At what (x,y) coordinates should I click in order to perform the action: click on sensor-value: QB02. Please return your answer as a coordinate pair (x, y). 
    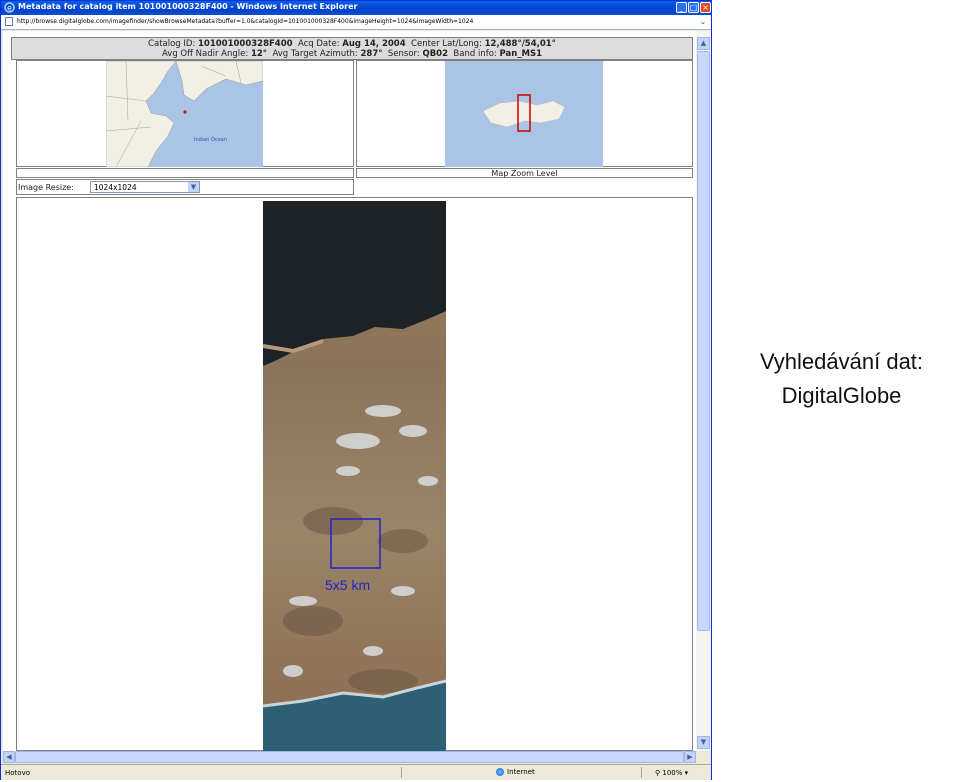
    Looking at the image, I should click on (435, 54).